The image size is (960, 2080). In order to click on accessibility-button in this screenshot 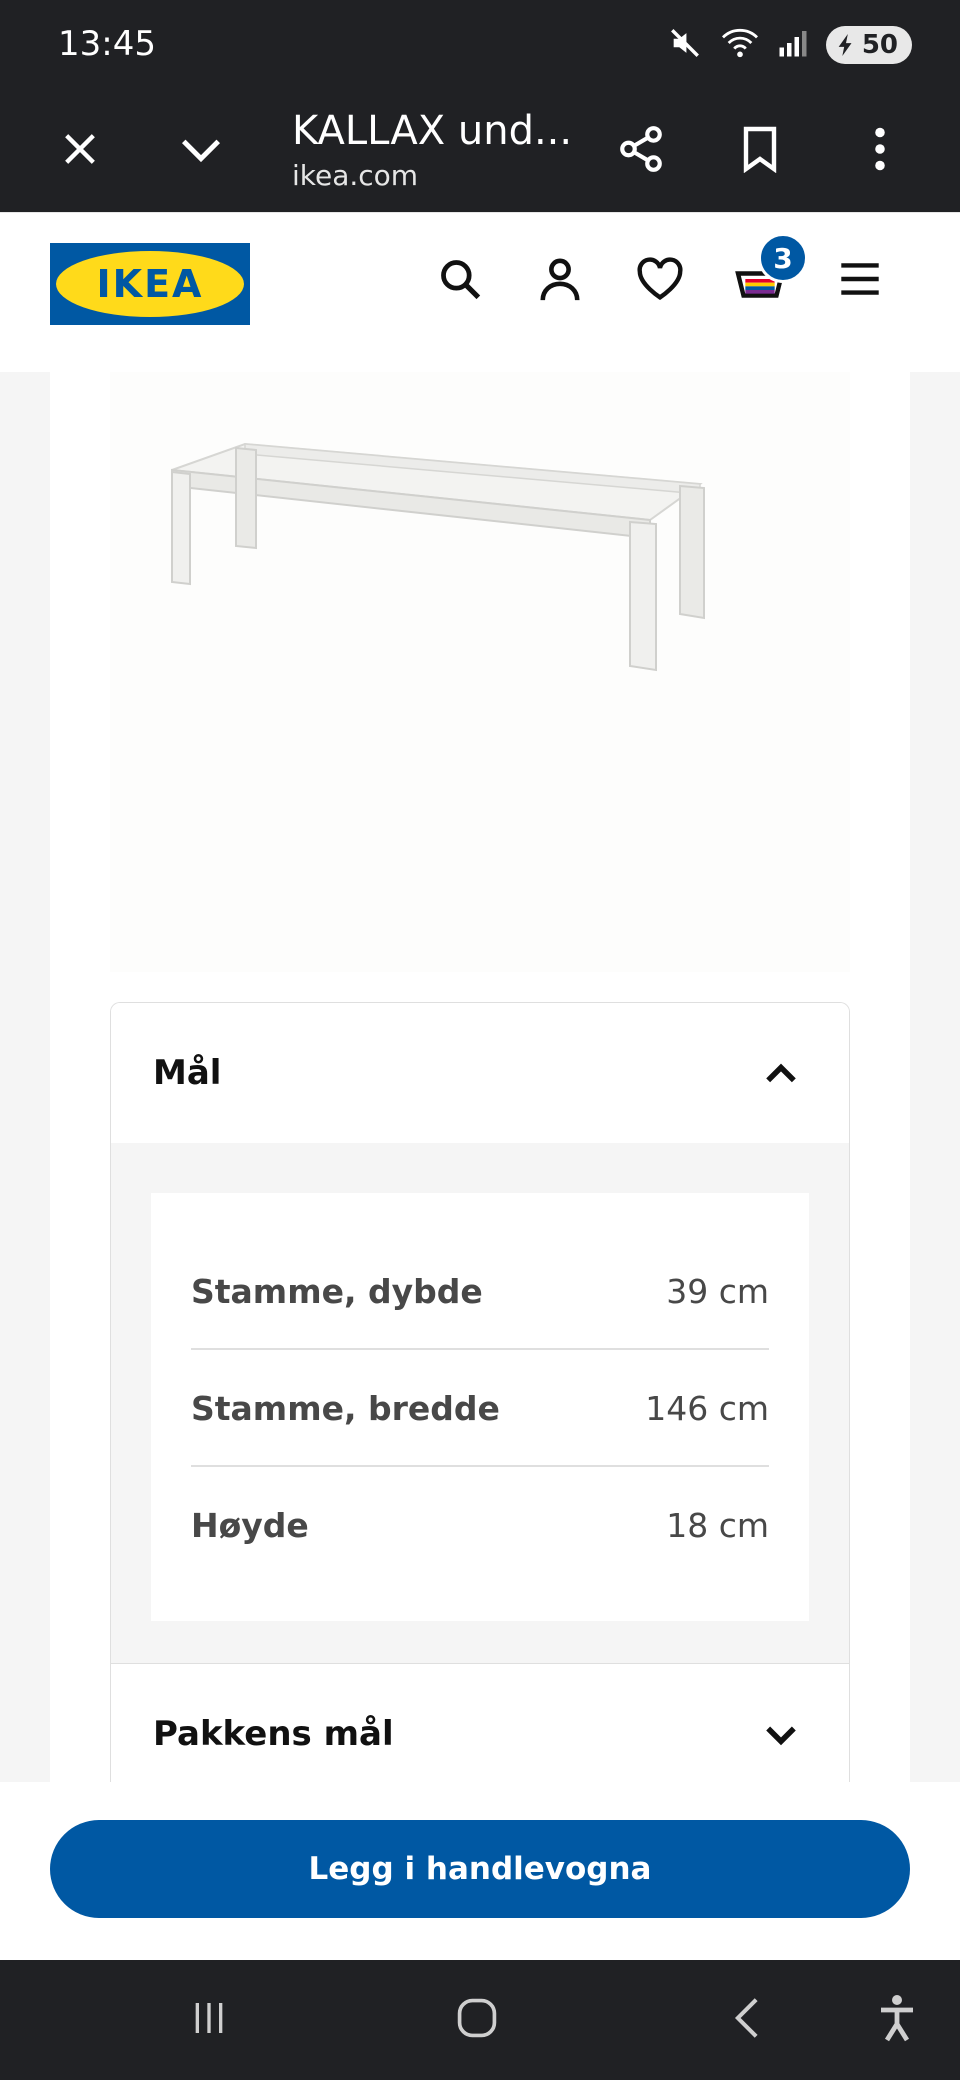, I will do `click(897, 2020)`.